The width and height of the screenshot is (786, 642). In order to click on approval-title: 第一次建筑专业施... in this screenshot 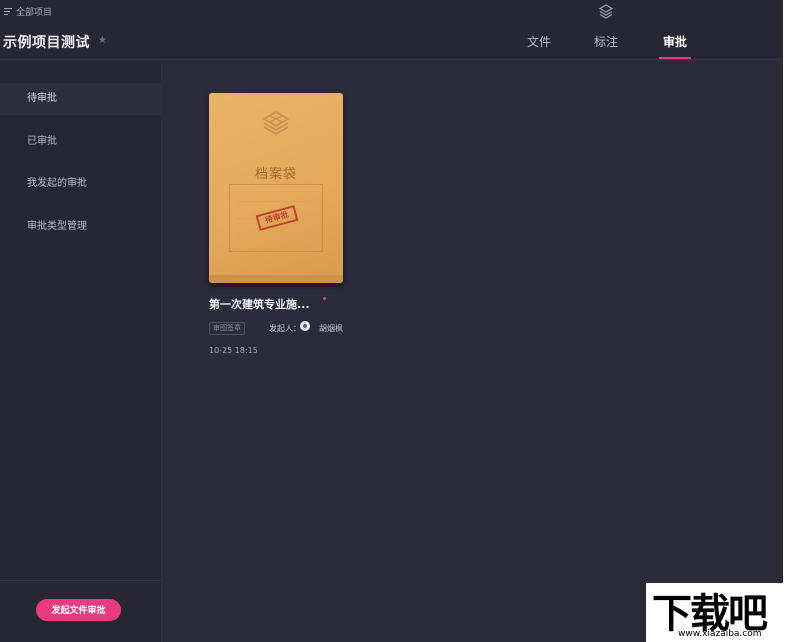, I will do `click(259, 304)`.